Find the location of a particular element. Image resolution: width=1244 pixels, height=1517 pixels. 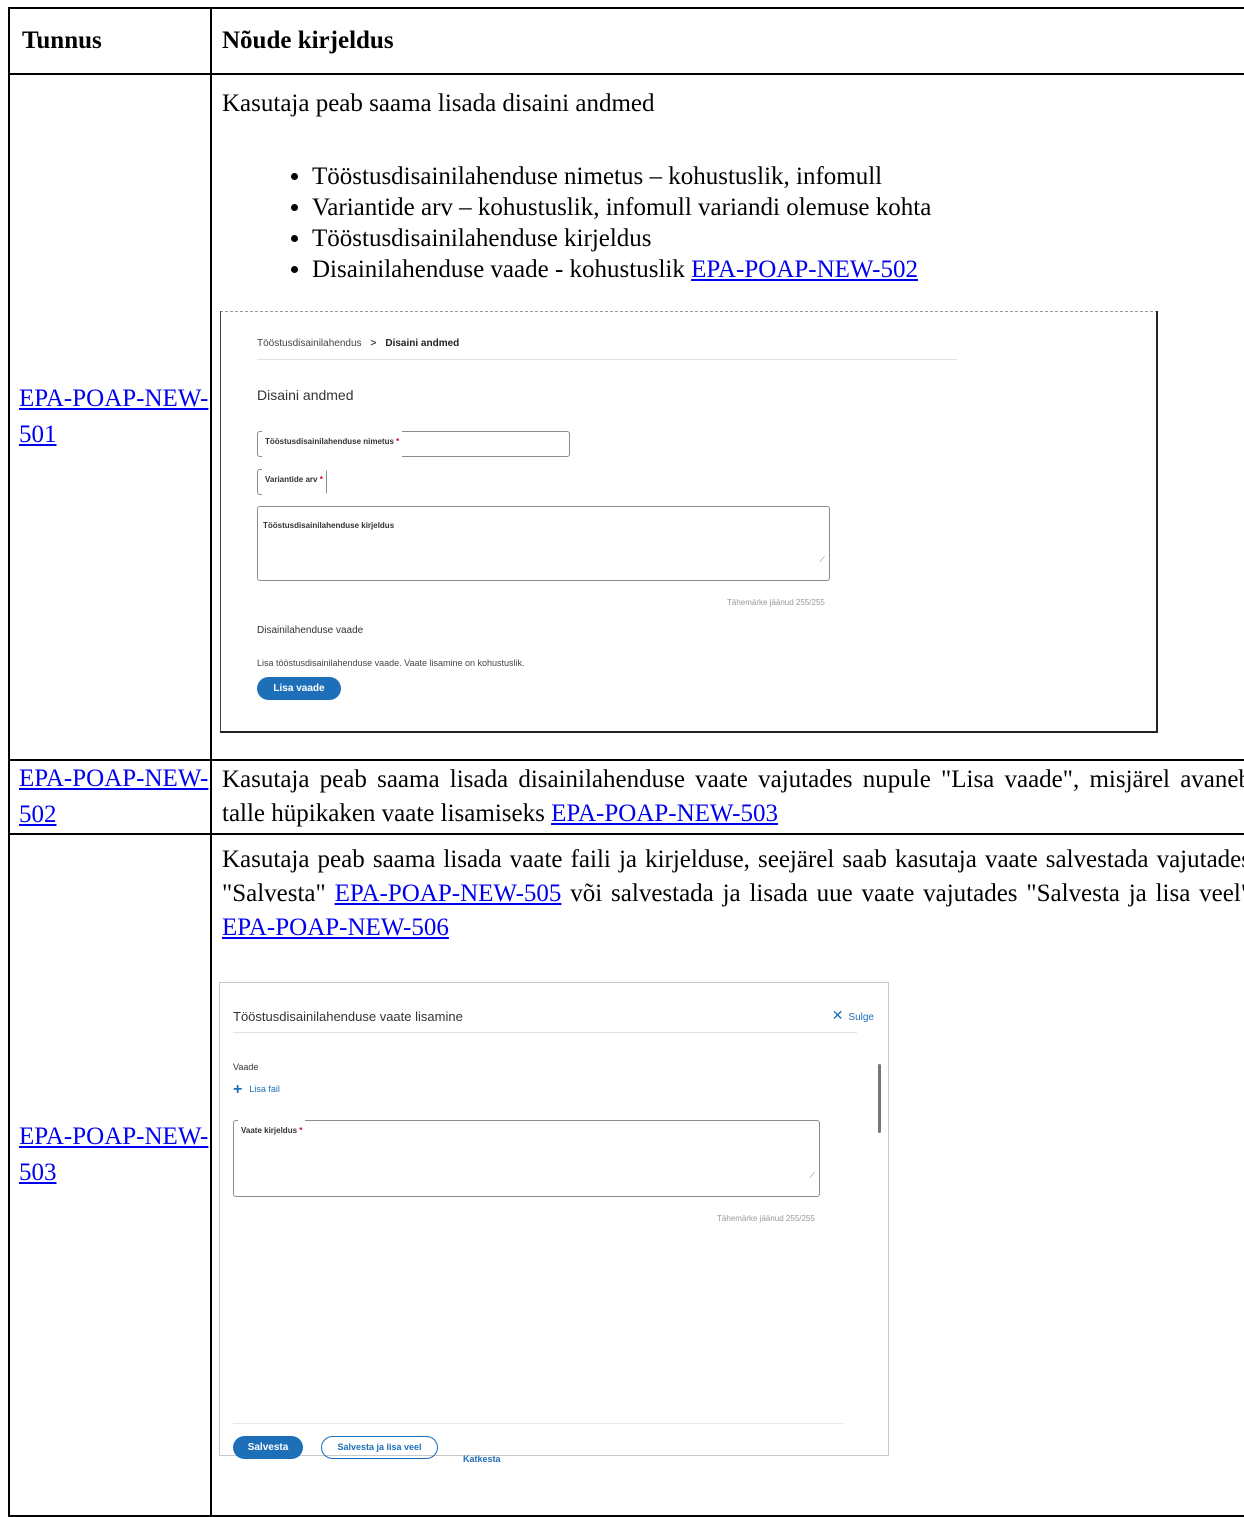

close-button: ✕ Sulge is located at coordinates (853, 1016).